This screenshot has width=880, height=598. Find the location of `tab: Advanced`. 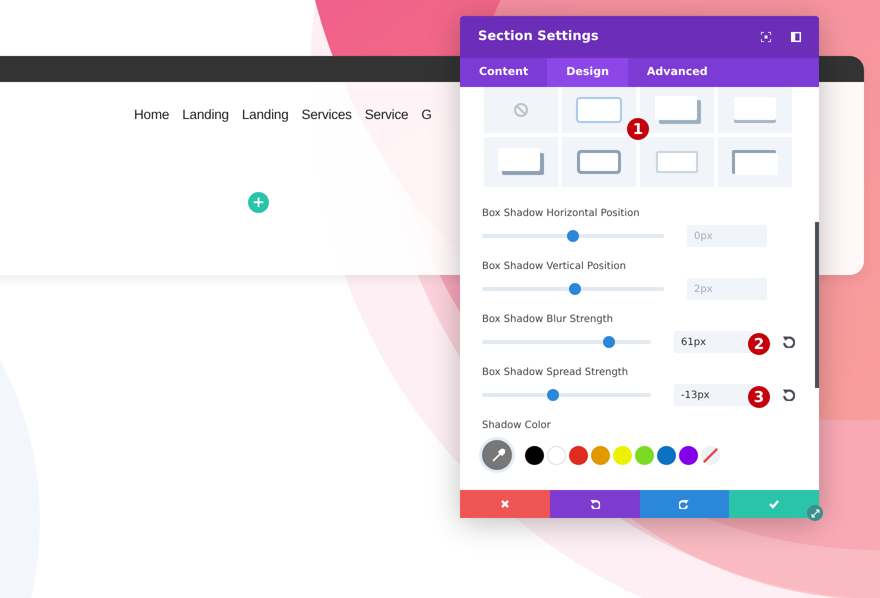

tab: Advanced is located at coordinates (677, 72).